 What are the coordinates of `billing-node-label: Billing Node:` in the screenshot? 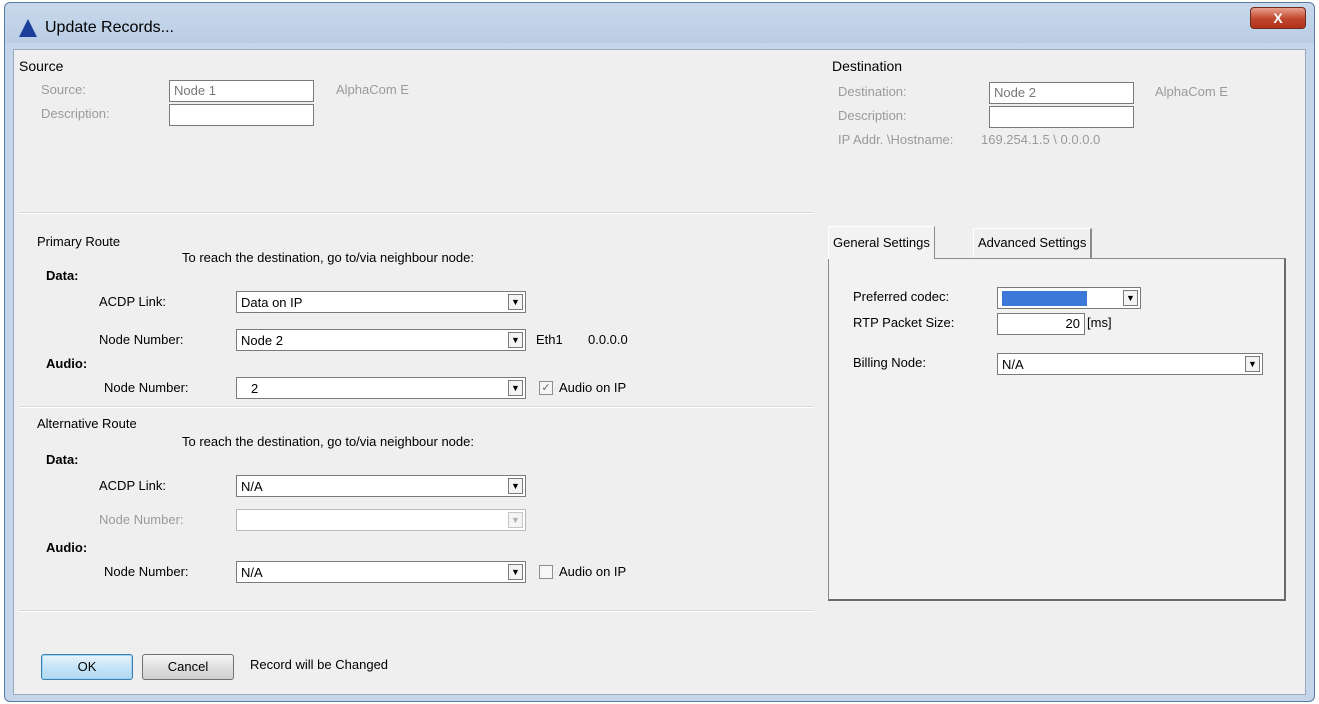 It's located at (889, 362).